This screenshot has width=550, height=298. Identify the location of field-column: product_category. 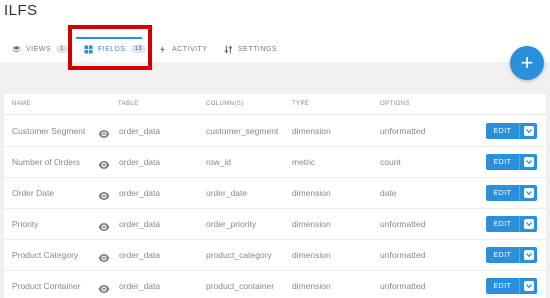
(239, 255).